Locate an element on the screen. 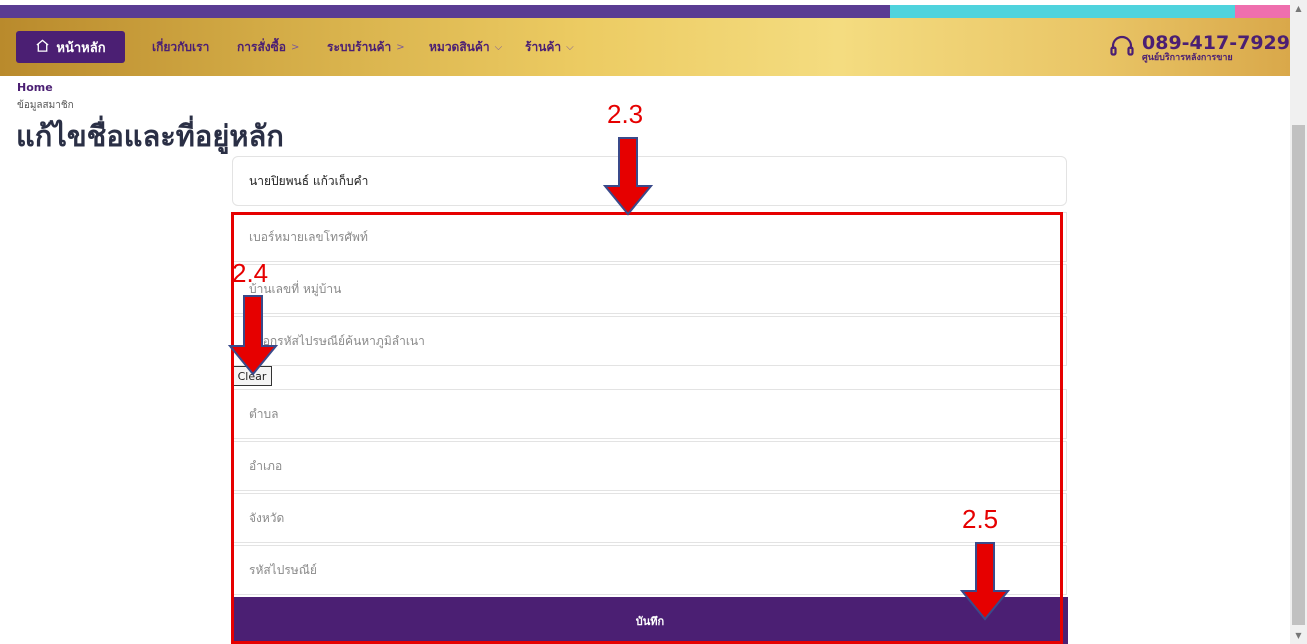  breadcrumb-home: Home is located at coordinates (35, 87).